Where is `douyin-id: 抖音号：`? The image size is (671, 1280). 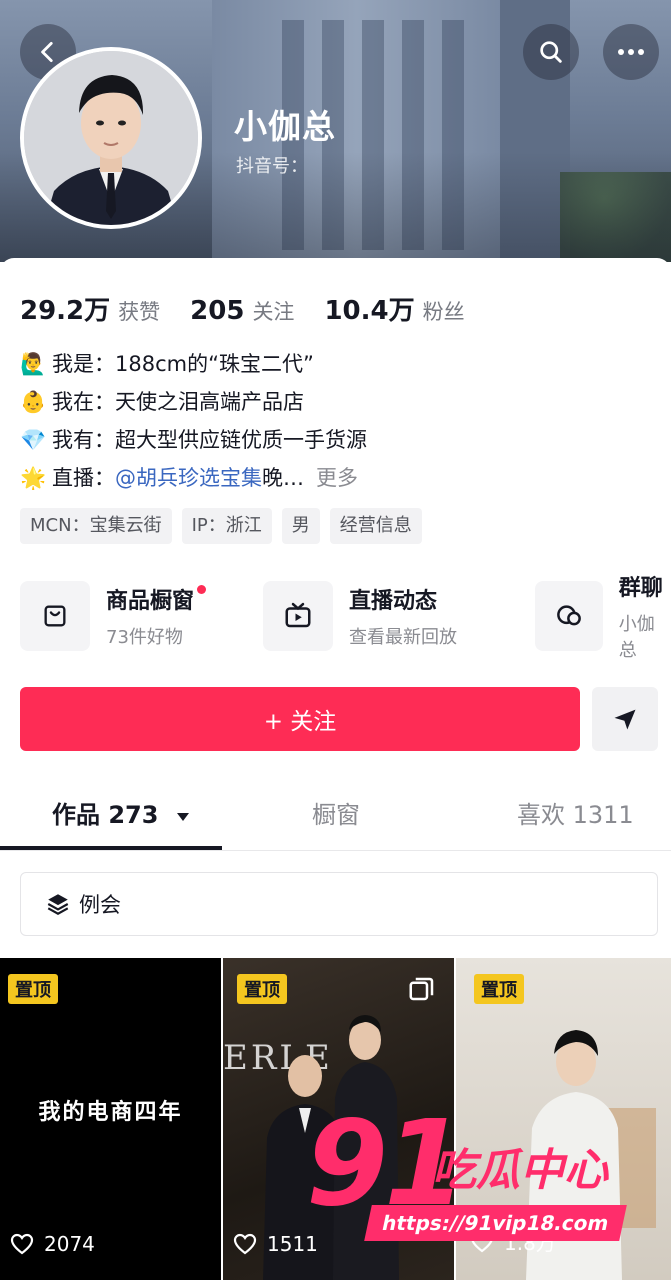 douyin-id: 抖音号： is located at coordinates (272, 165).